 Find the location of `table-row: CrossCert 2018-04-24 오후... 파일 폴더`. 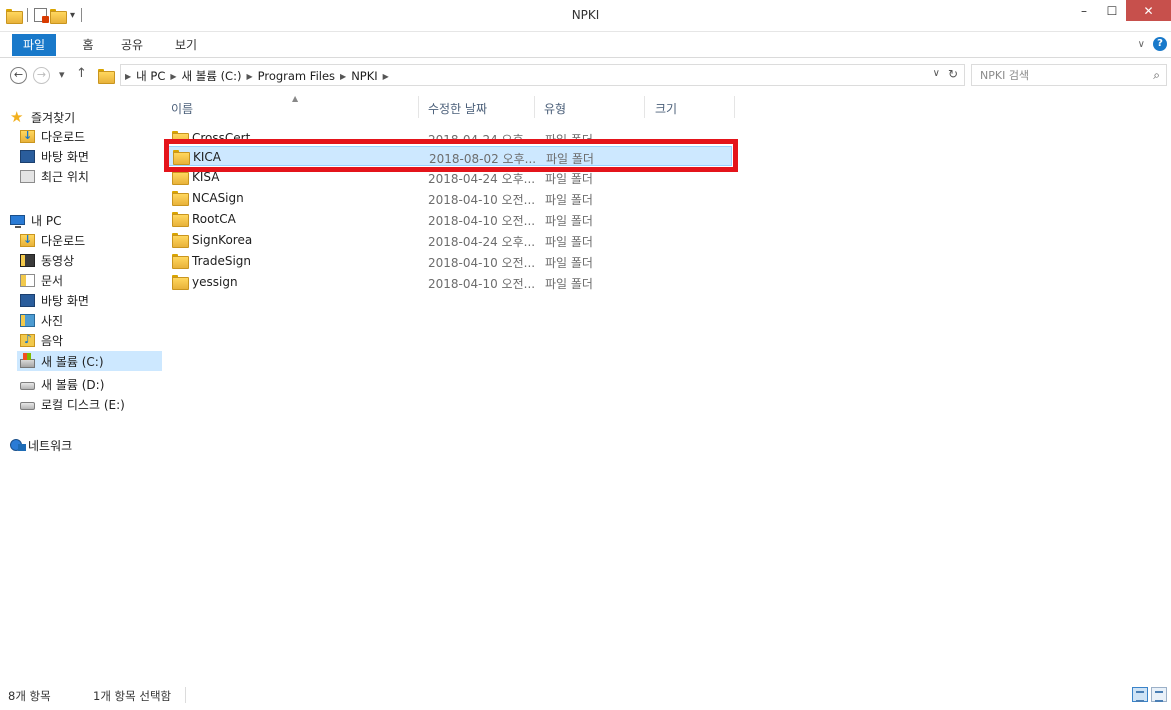

table-row: CrossCert 2018-04-24 오후... 파일 폴더 is located at coordinates (448, 136).